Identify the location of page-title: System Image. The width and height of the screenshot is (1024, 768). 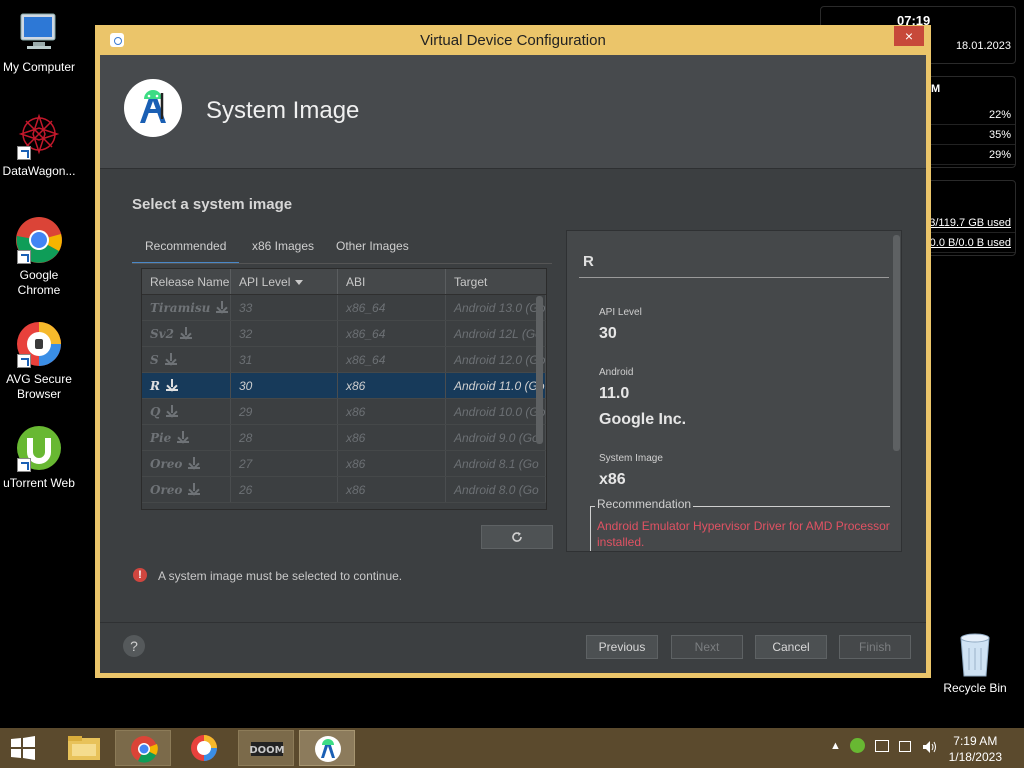
(283, 110).